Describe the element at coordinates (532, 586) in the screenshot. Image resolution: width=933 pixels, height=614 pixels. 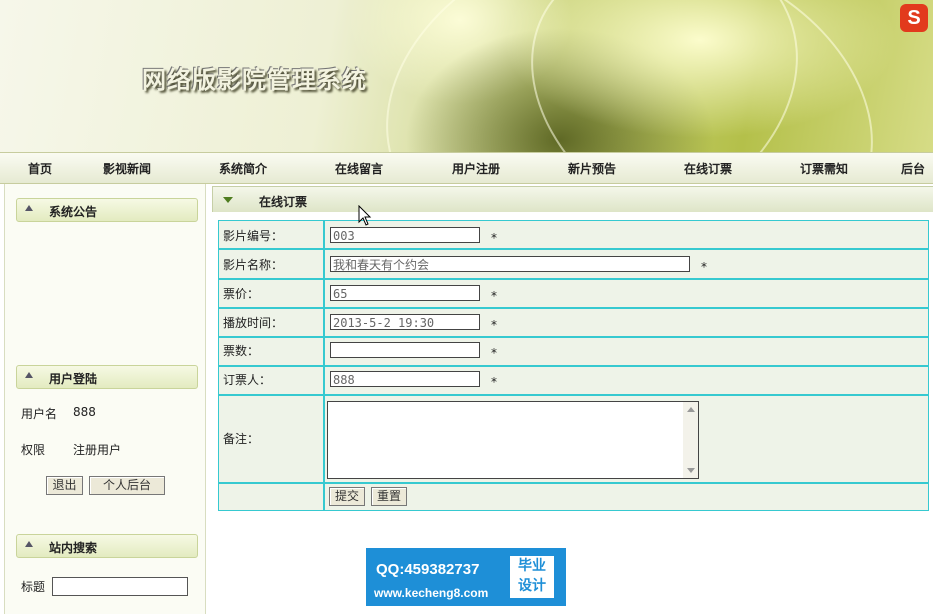
I see `watermark-badge-line2: 设计` at that location.